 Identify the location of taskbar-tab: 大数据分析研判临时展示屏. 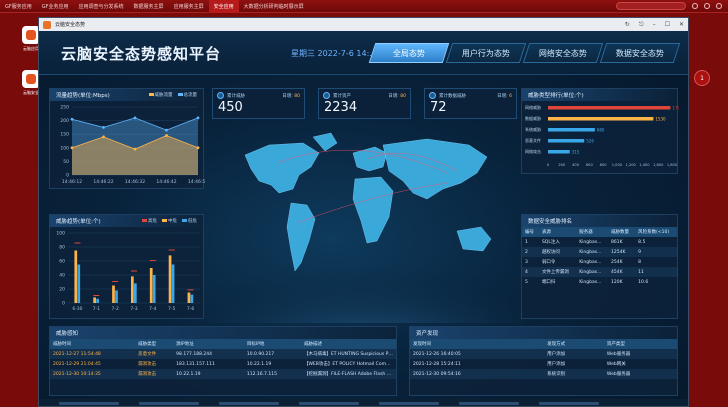
(274, 6).